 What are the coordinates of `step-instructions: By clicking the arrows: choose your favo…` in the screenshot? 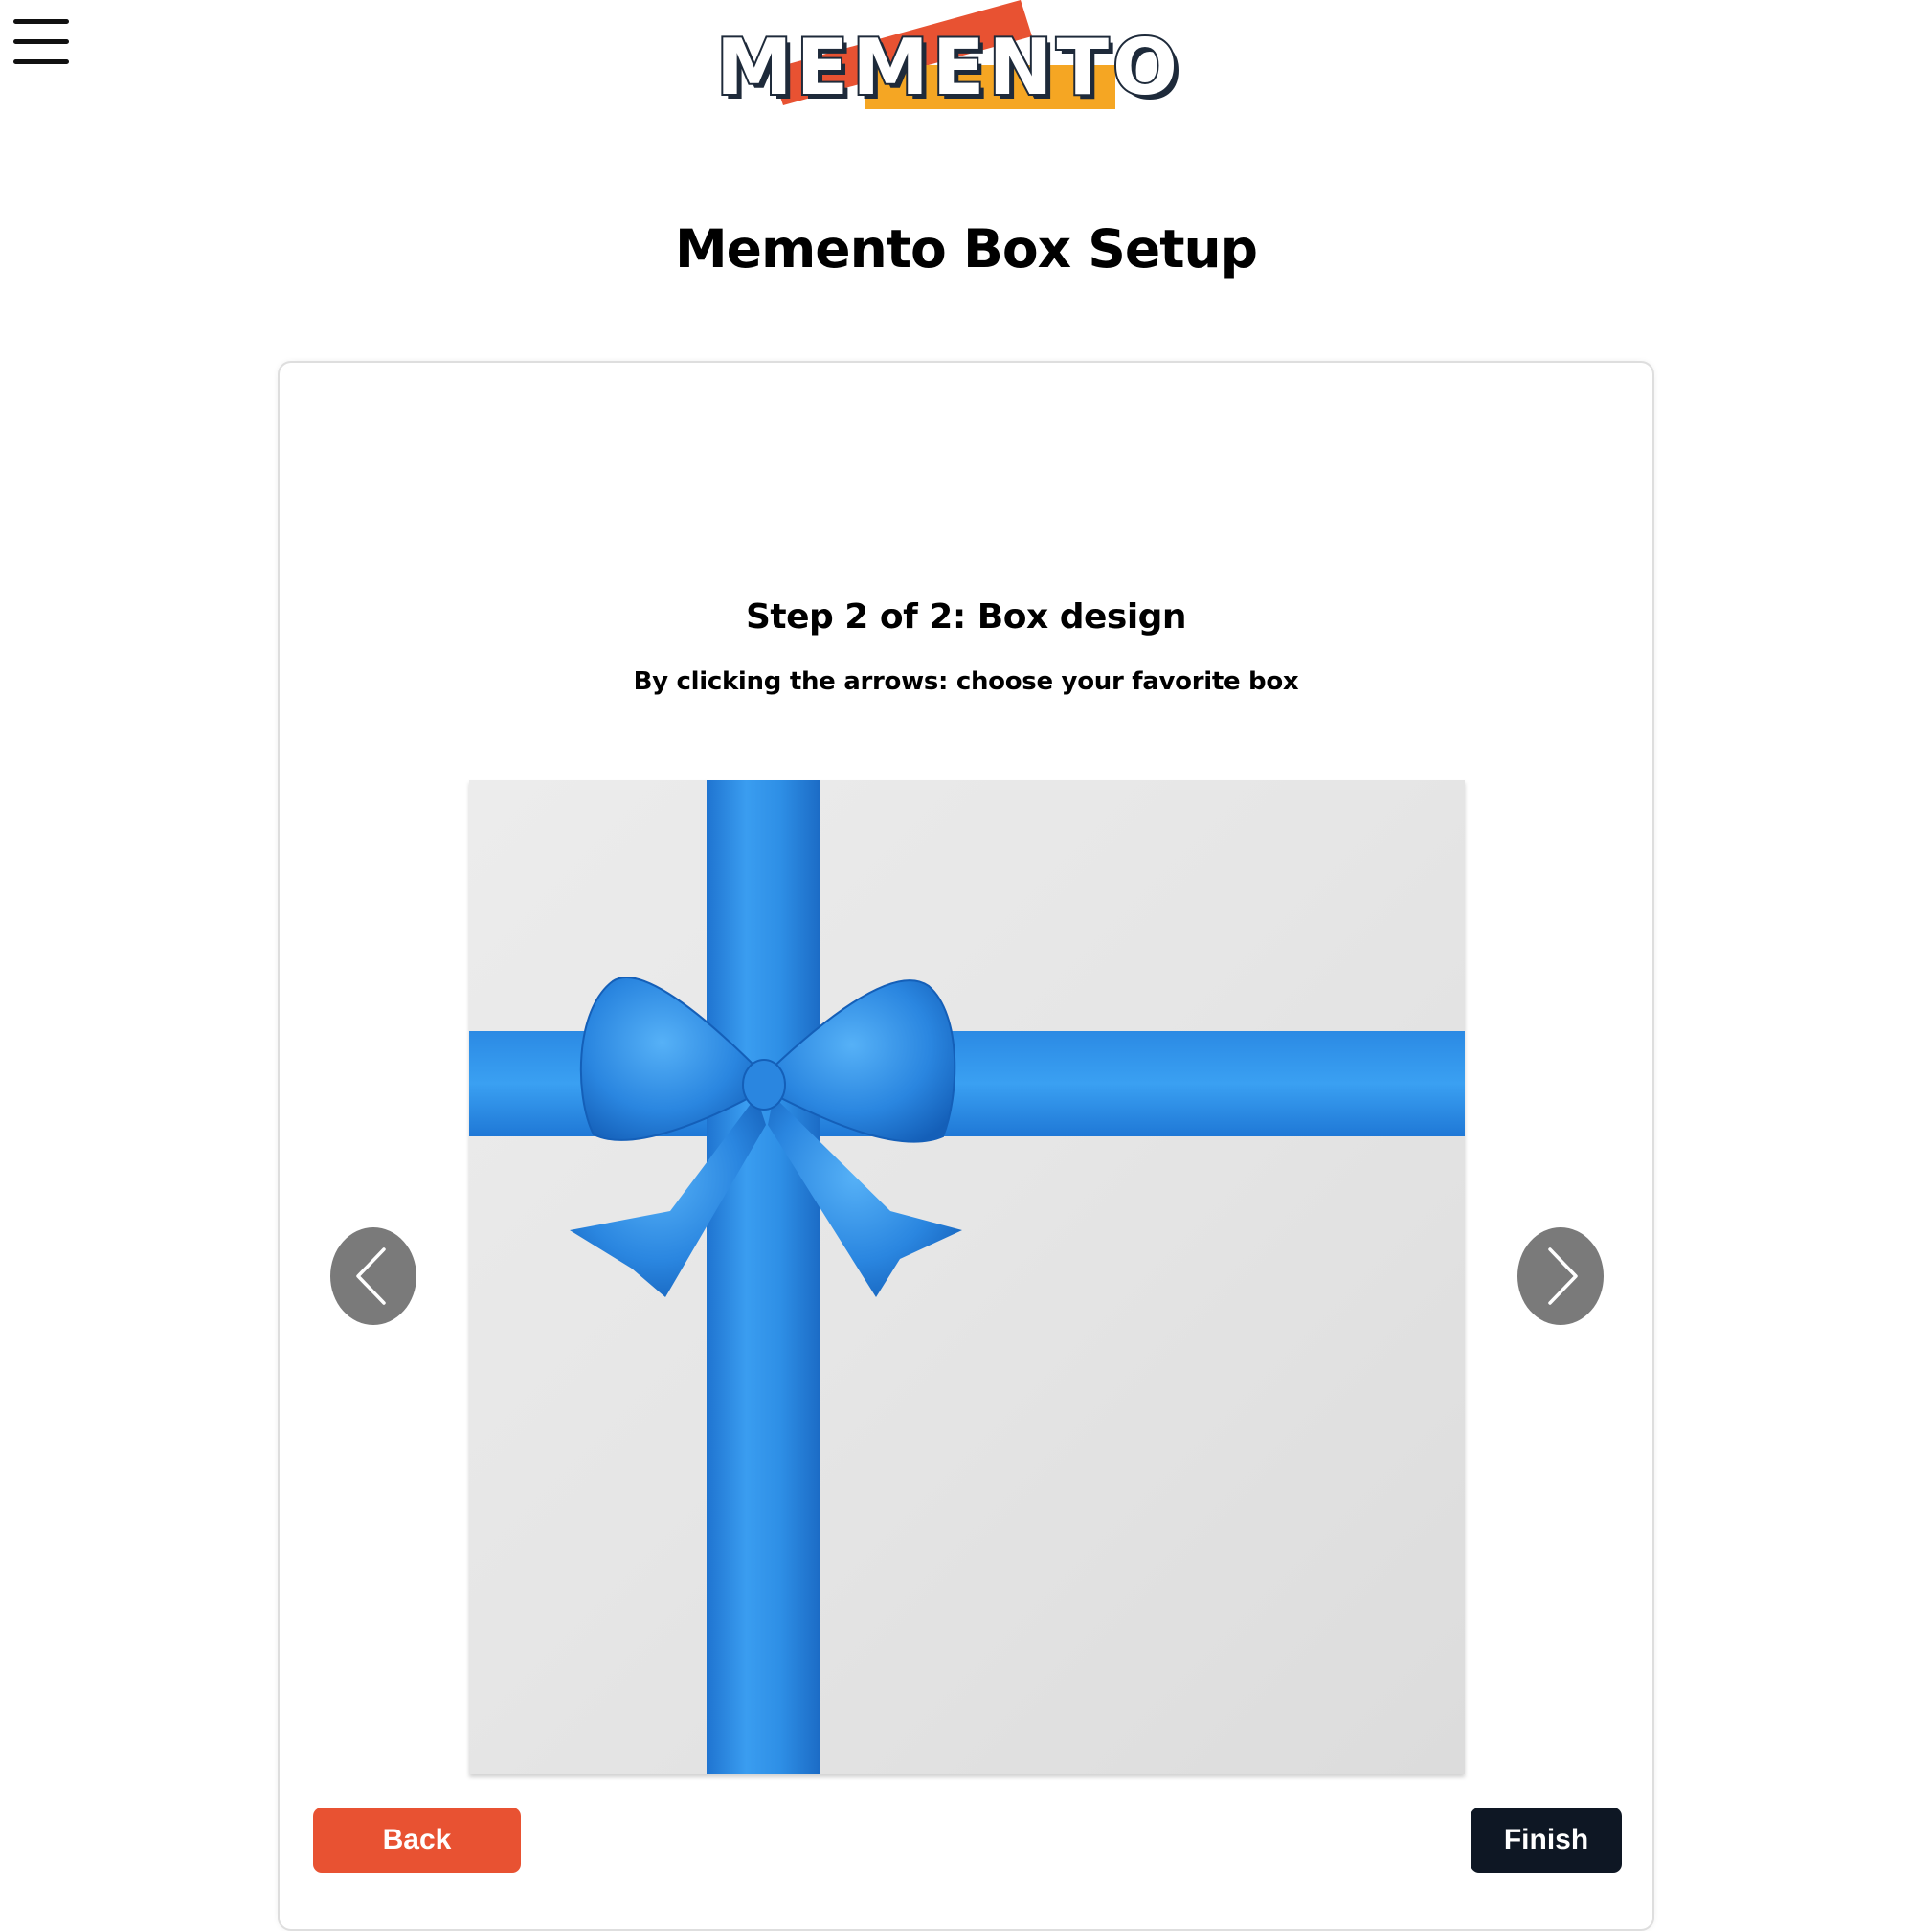 It's located at (966, 681).